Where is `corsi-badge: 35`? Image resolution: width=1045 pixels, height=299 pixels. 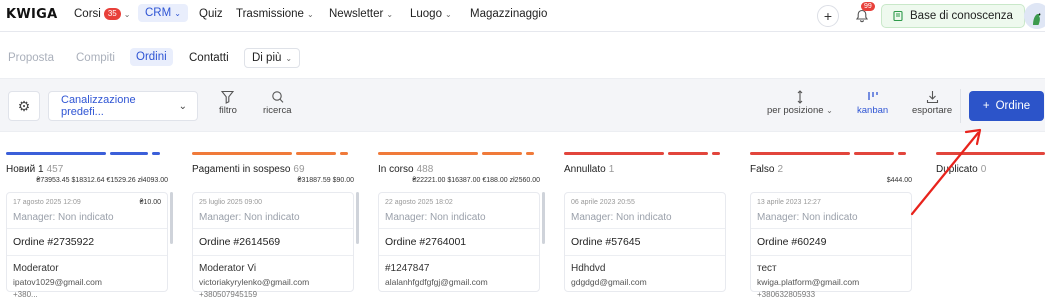
corsi-badge: 35 is located at coordinates (112, 14).